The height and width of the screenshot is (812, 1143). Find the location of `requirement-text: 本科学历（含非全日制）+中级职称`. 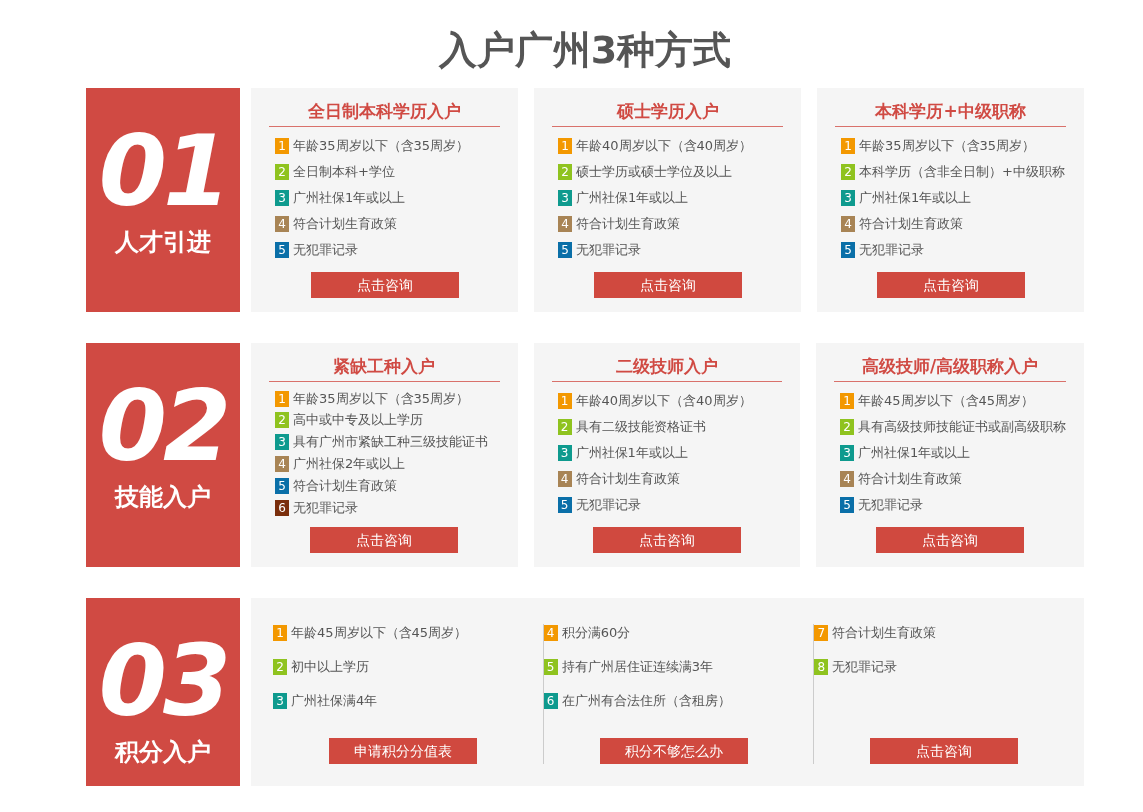

requirement-text: 本科学历（含非全日制）+中级职称 is located at coordinates (962, 171).